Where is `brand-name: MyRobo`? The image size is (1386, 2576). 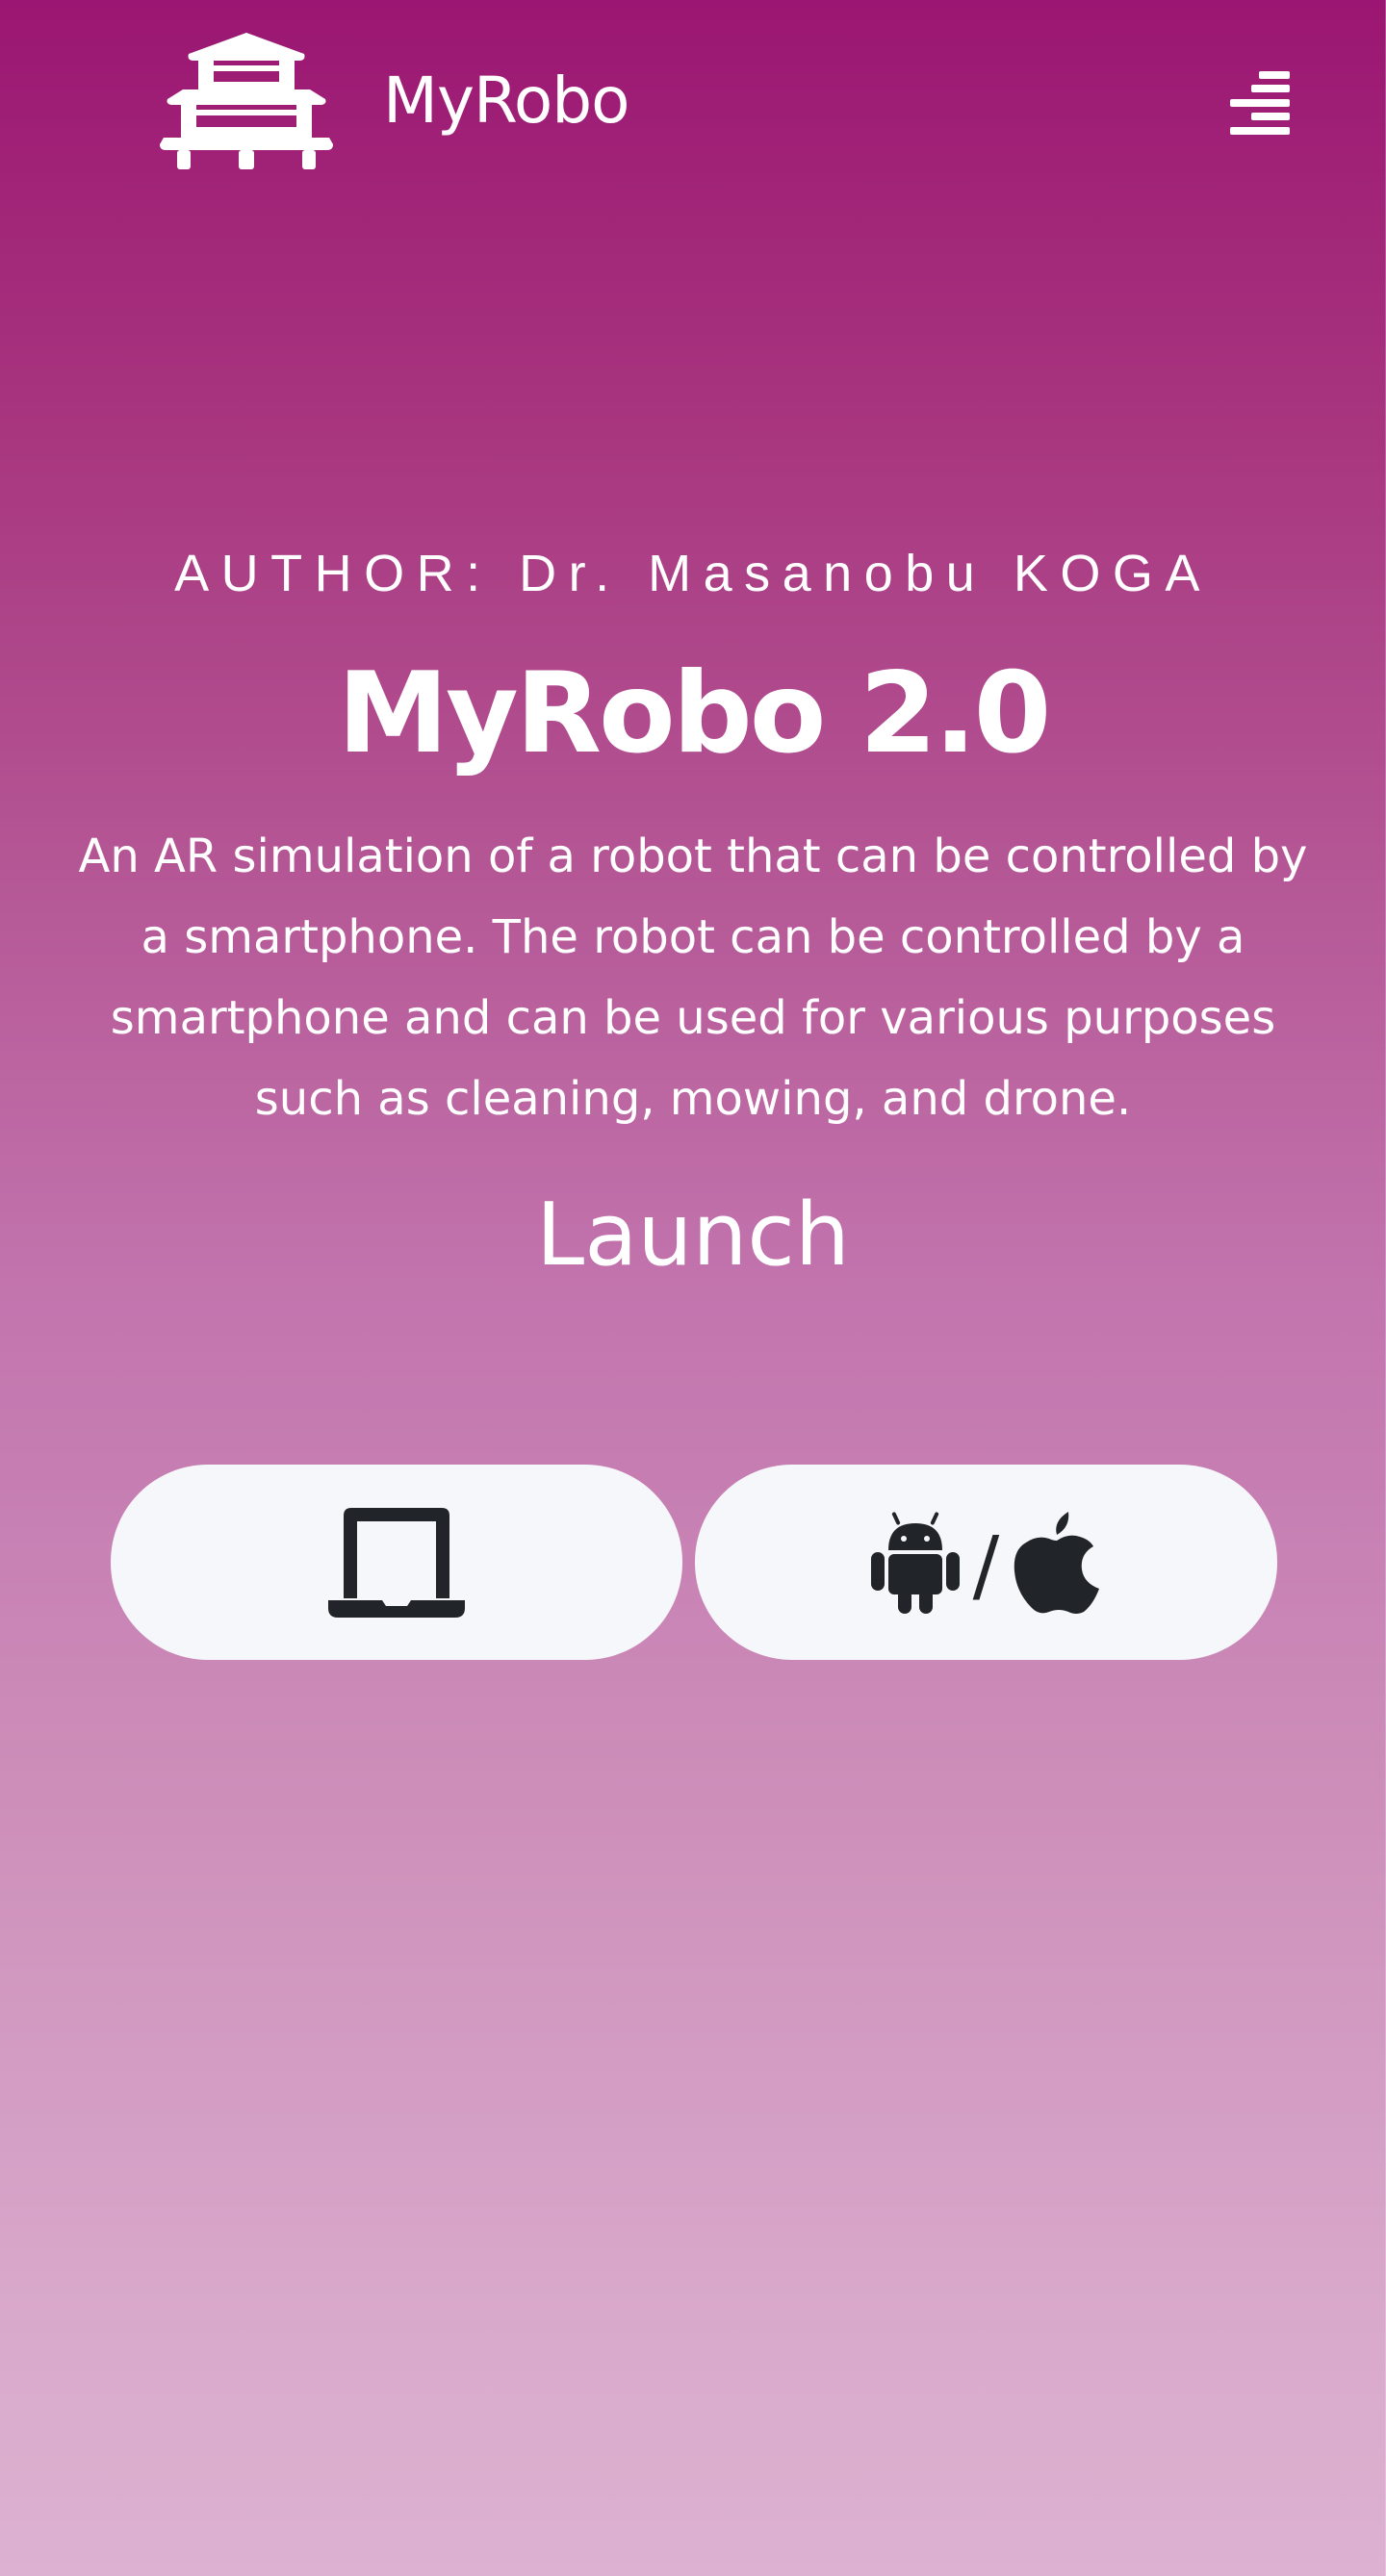 brand-name: MyRobo is located at coordinates (506, 101).